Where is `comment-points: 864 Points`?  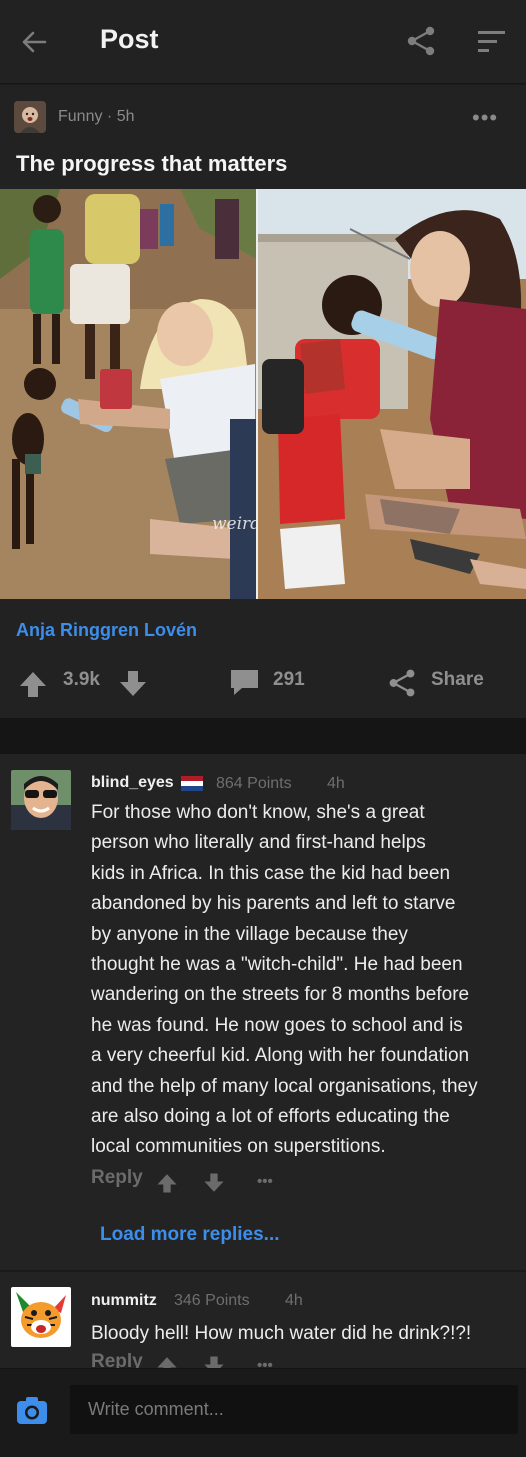
comment-points: 864 Points is located at coordinates (254, 783).